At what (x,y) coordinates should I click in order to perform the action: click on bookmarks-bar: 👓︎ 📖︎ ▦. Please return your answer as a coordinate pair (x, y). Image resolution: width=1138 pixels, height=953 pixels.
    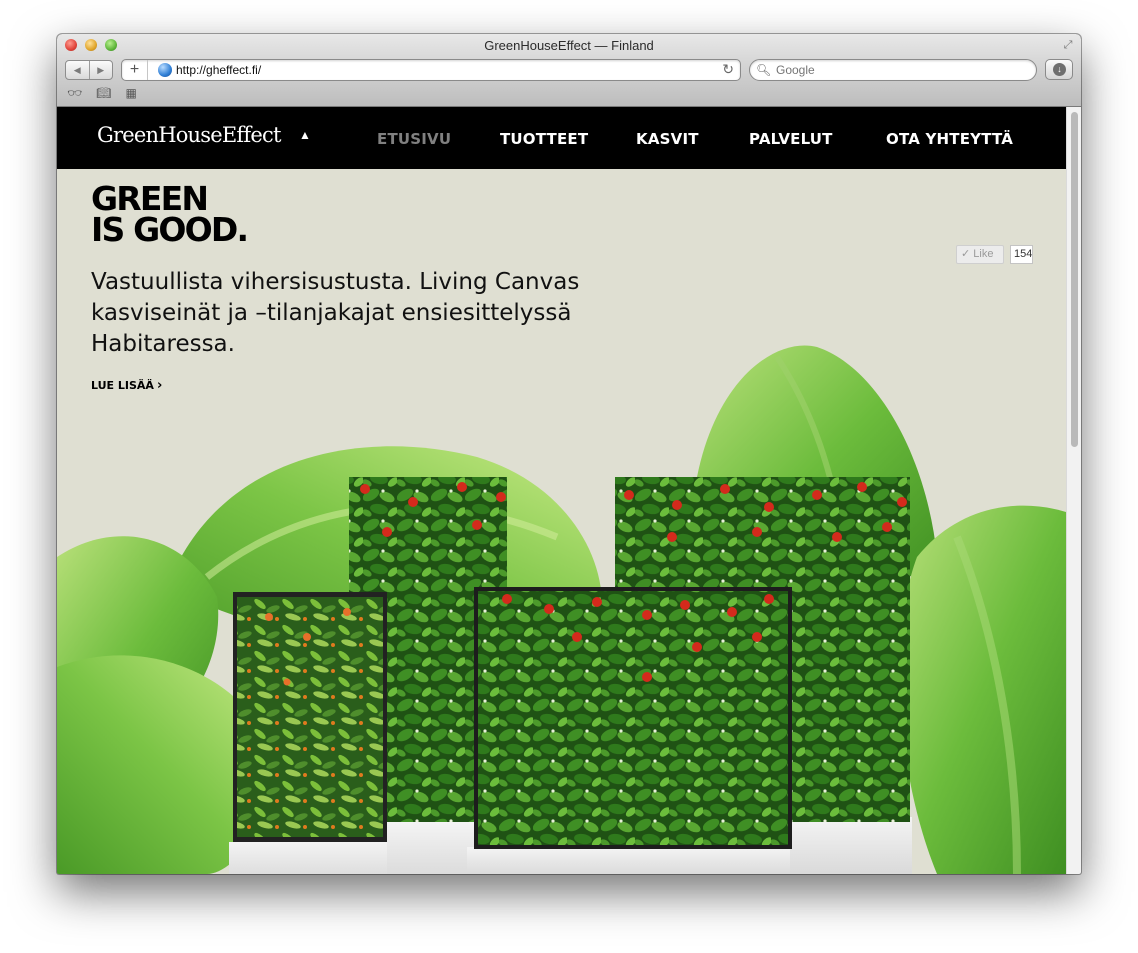
    Looking at the image, I should click on (102, 94).